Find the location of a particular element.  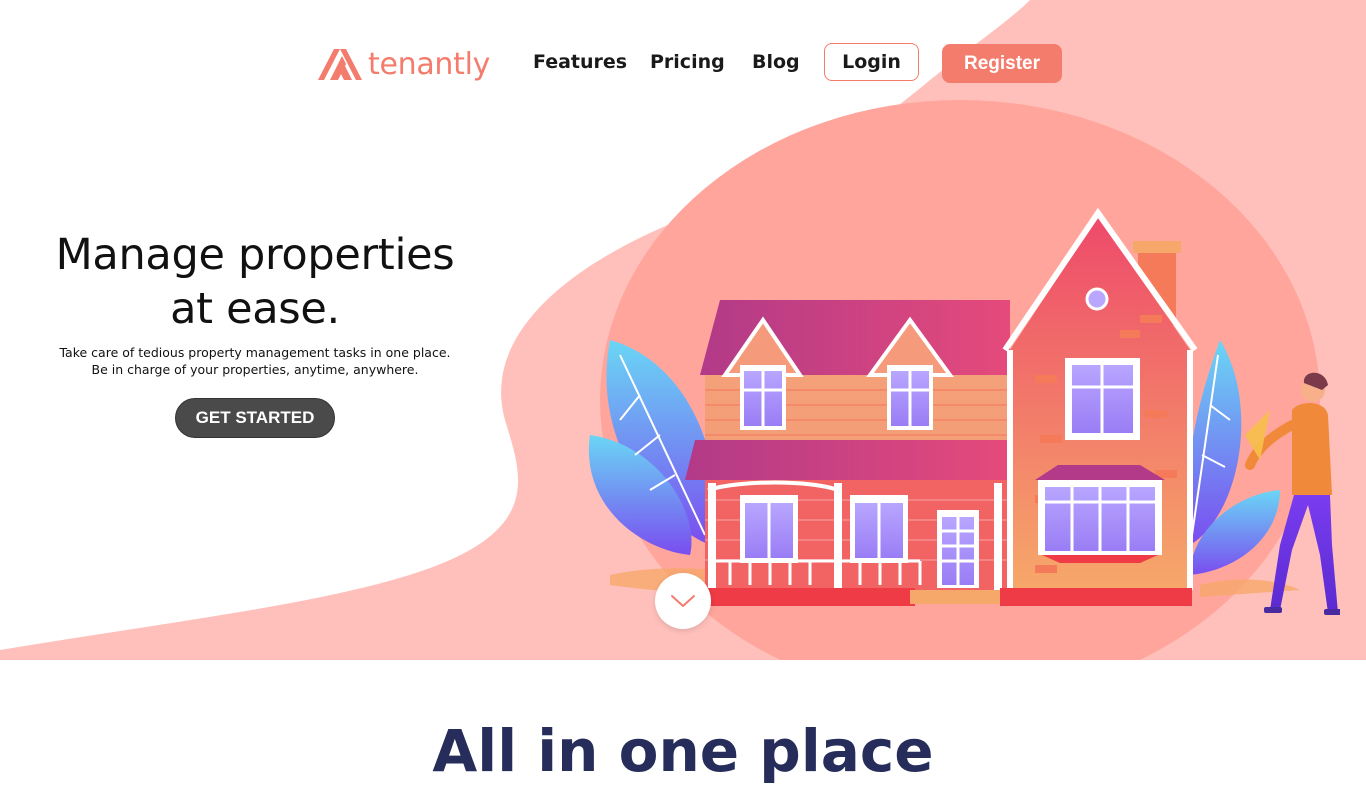

nav-link-pricing: Pricing is located at coordinates (687, 62).